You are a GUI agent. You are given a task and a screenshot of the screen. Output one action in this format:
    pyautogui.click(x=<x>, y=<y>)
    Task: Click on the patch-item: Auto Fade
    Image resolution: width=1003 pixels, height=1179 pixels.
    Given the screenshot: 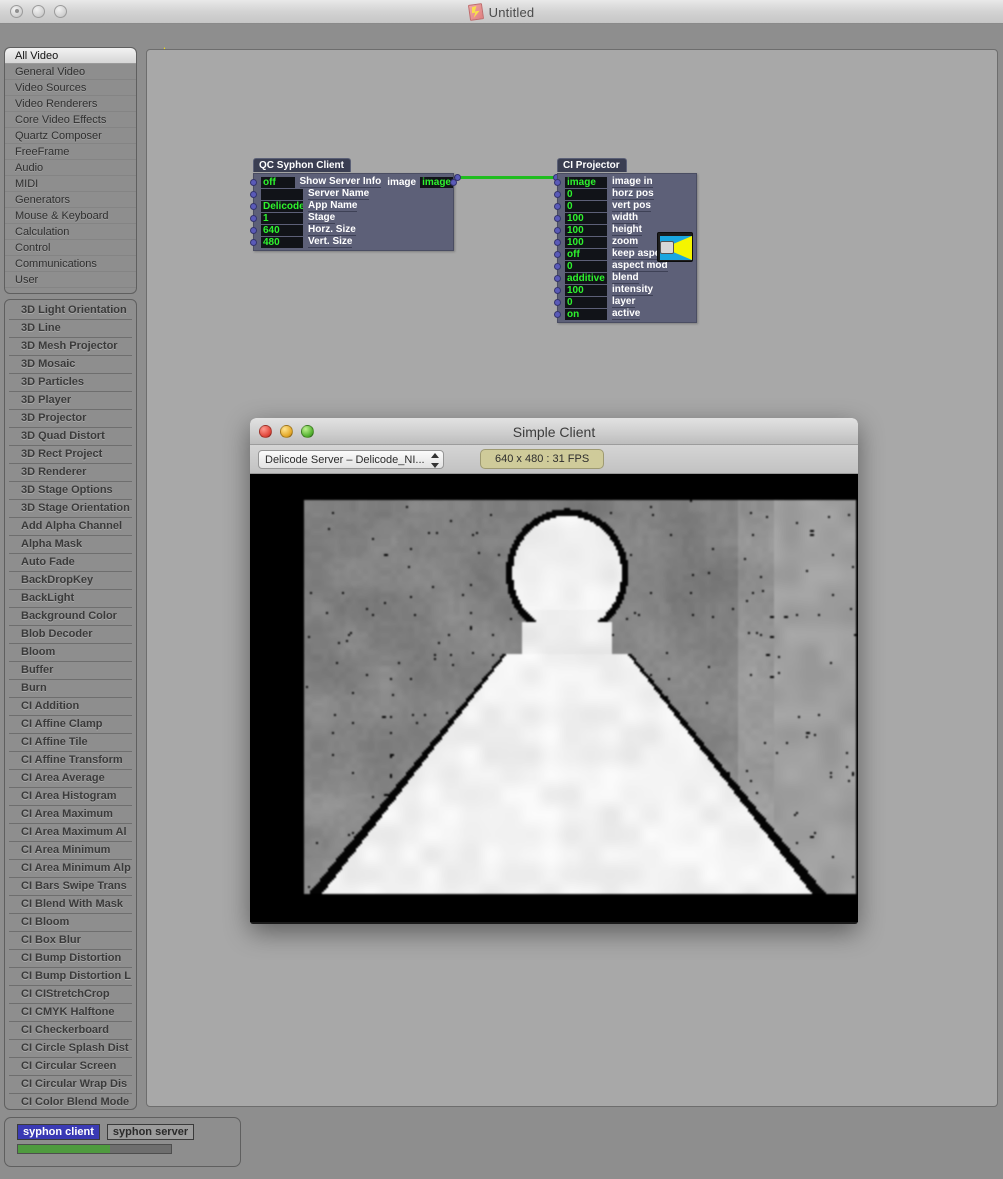 What is the action you would take?
    pyautogui.click(x=70, y=563)
    